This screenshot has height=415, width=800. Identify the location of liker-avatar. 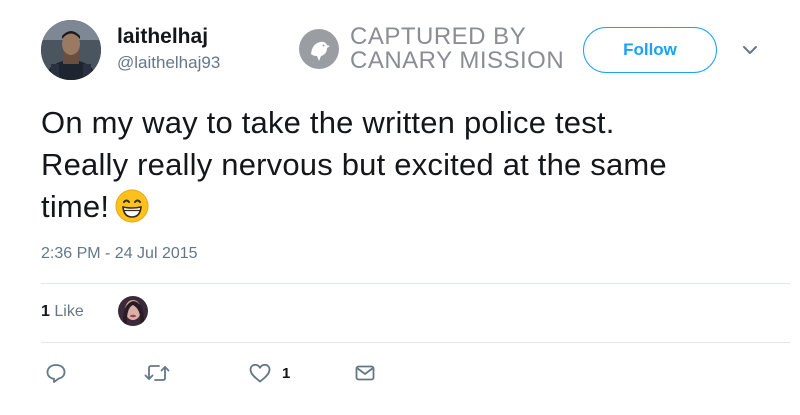
(133, 311).